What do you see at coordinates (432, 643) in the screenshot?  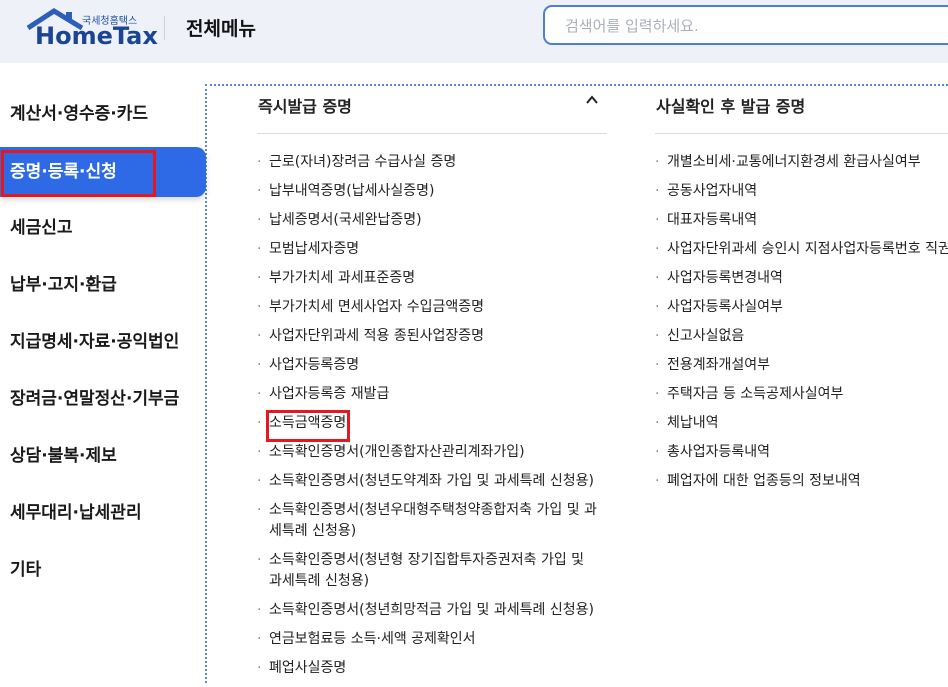 I see `list-item: 연금보험료등 소득·세액 공제확인서` at bounding box center [432, 643].